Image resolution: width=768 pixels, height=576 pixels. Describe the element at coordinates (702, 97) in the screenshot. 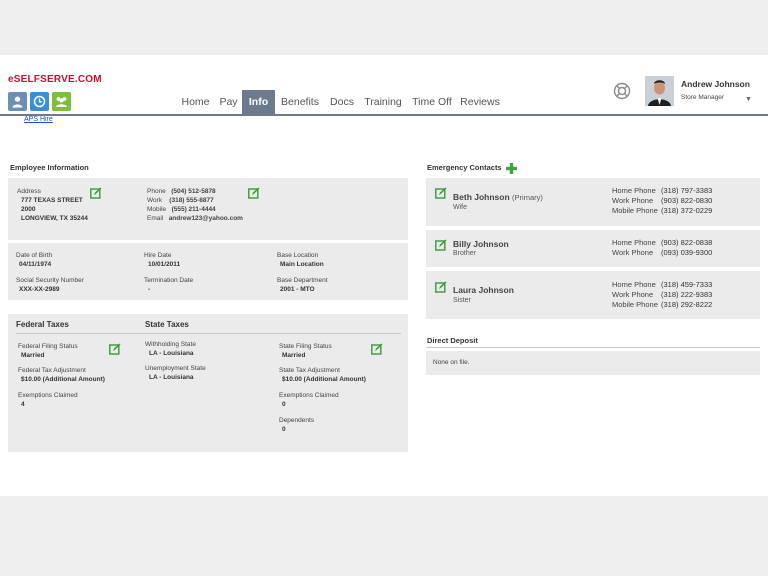

I see `user-role: Store Manager` at that location.